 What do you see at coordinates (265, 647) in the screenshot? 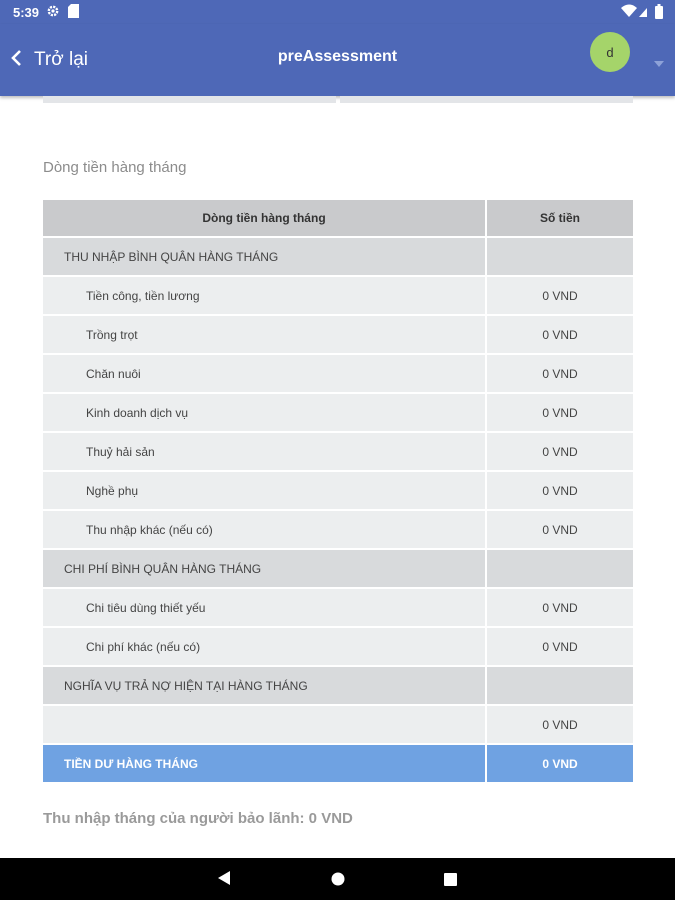
I see `row-label: Chi phí khác (nếu có)` at bounding box center [265, 647].